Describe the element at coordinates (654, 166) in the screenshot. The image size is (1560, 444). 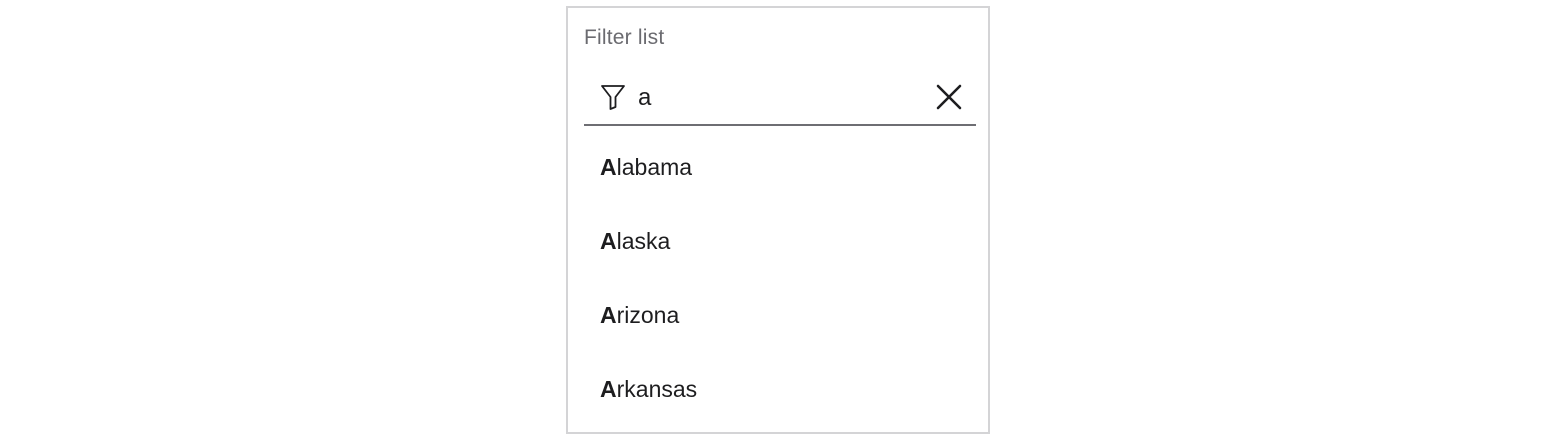
I see `list-item-label: labama` at that location.